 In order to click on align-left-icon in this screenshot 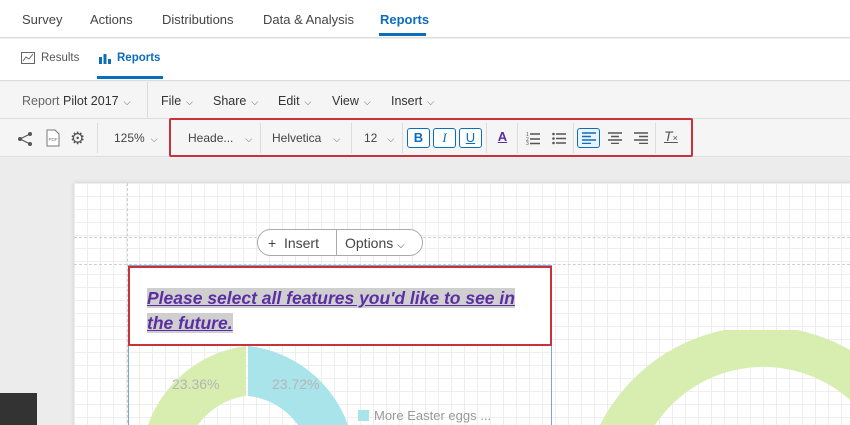, I will do `click(588, 138)`.